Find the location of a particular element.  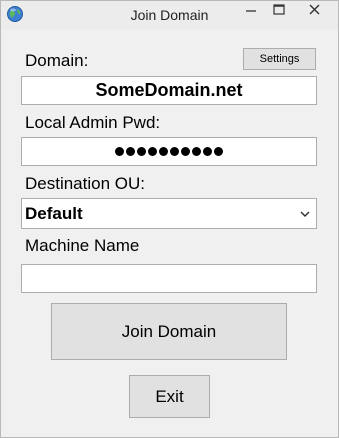

settings-button: Settings is located at coordinates (279, 59).